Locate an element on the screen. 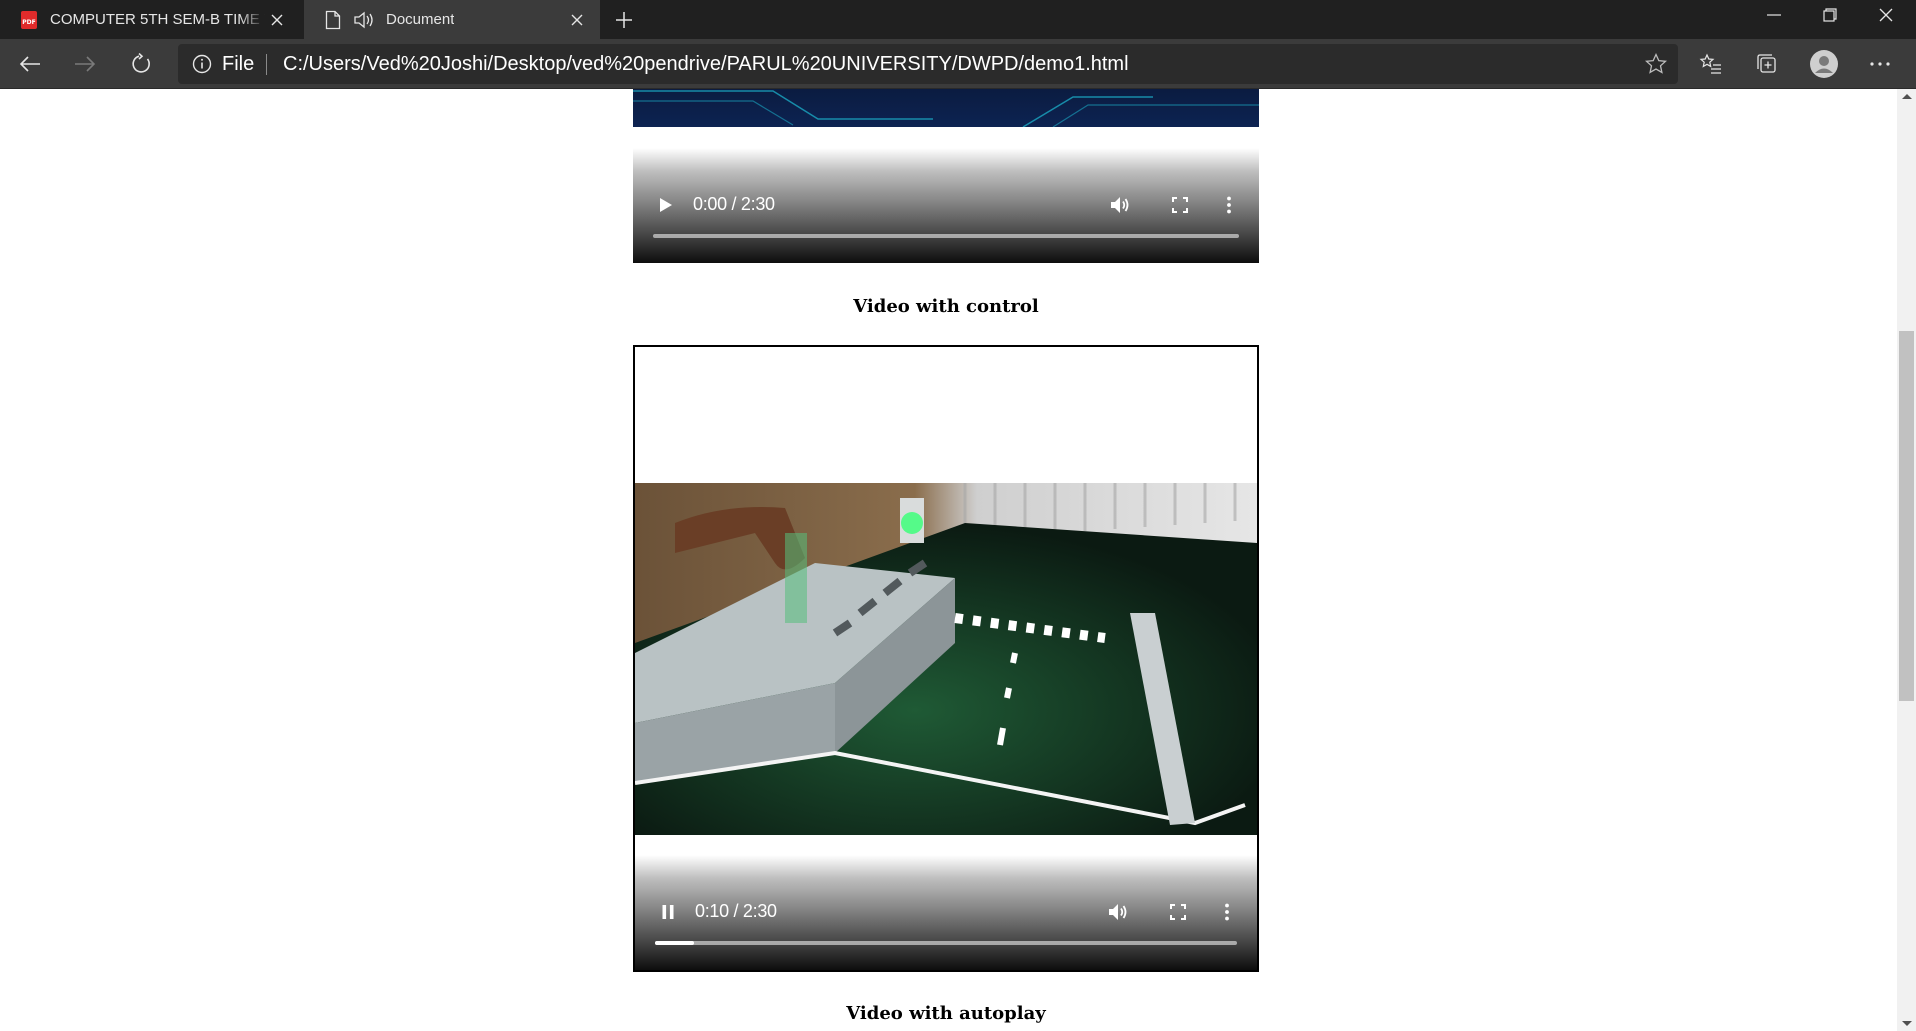  pdf-icon: PDF is located at coordinates (29, 20).